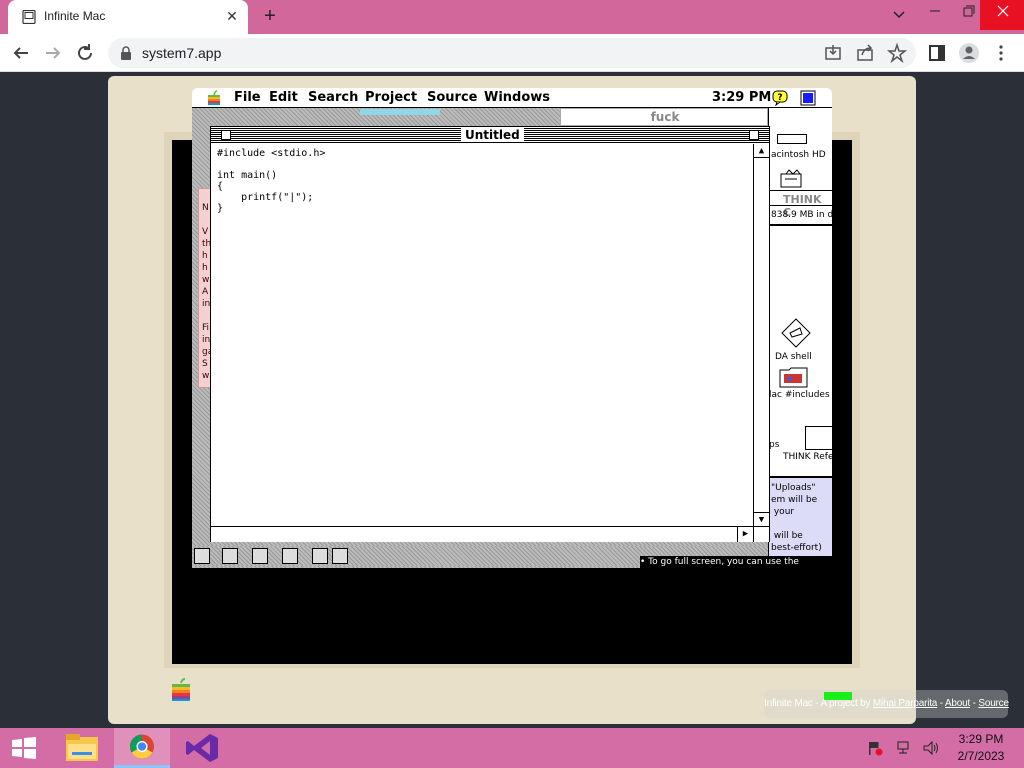  I want to click on da-shell-label: DA shell, so click(793, 357).